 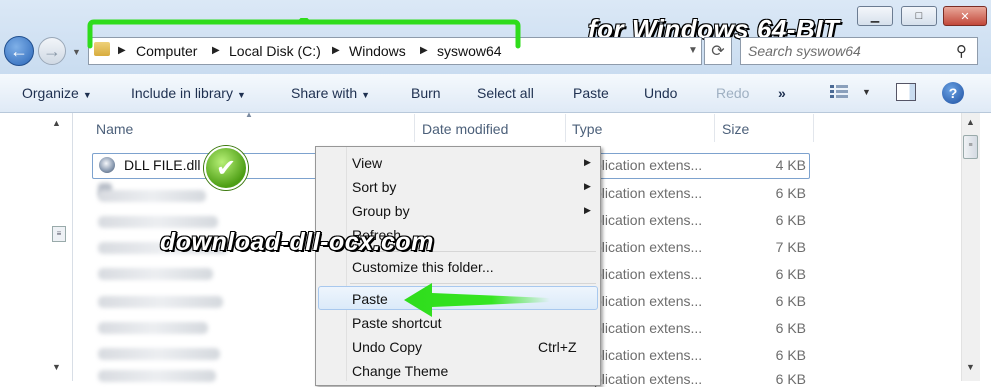 I want to click on change-view-icon, so click(x=839, y=92).